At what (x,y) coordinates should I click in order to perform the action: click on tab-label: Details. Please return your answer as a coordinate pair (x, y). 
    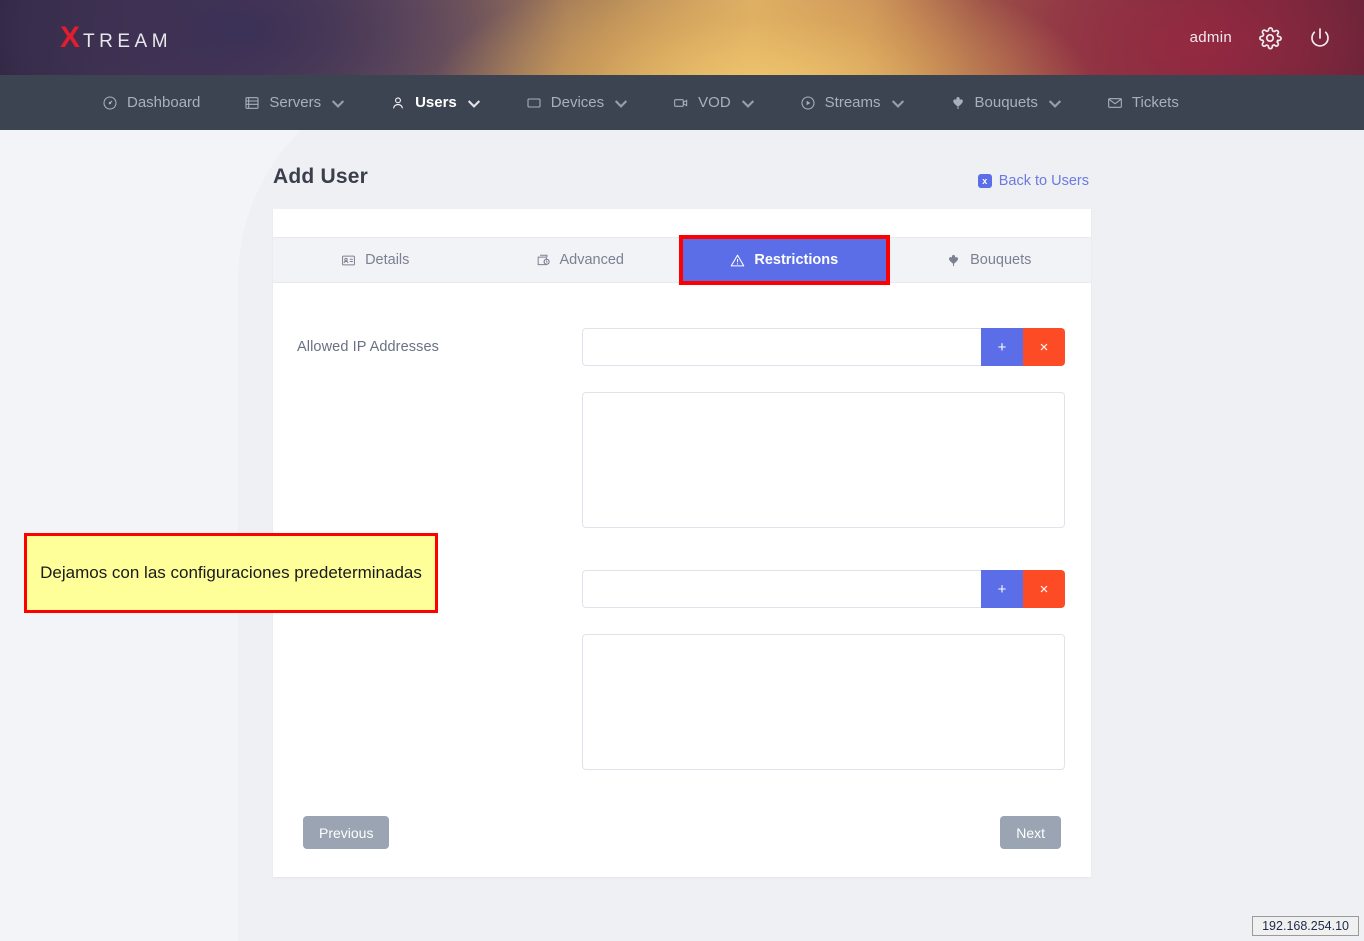
    Looking at the image, I should click on (387, 260).